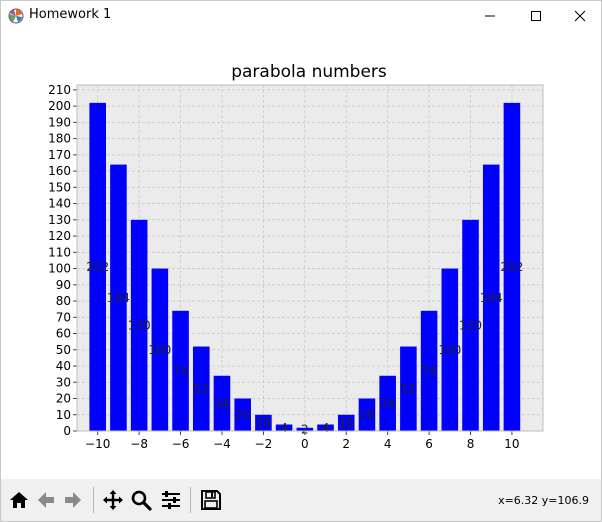 This screenshot has height=522, width=602. Describe the element at coordinates (63, 366) in the screenshot. I see `y-tick-label: 40` at that location.